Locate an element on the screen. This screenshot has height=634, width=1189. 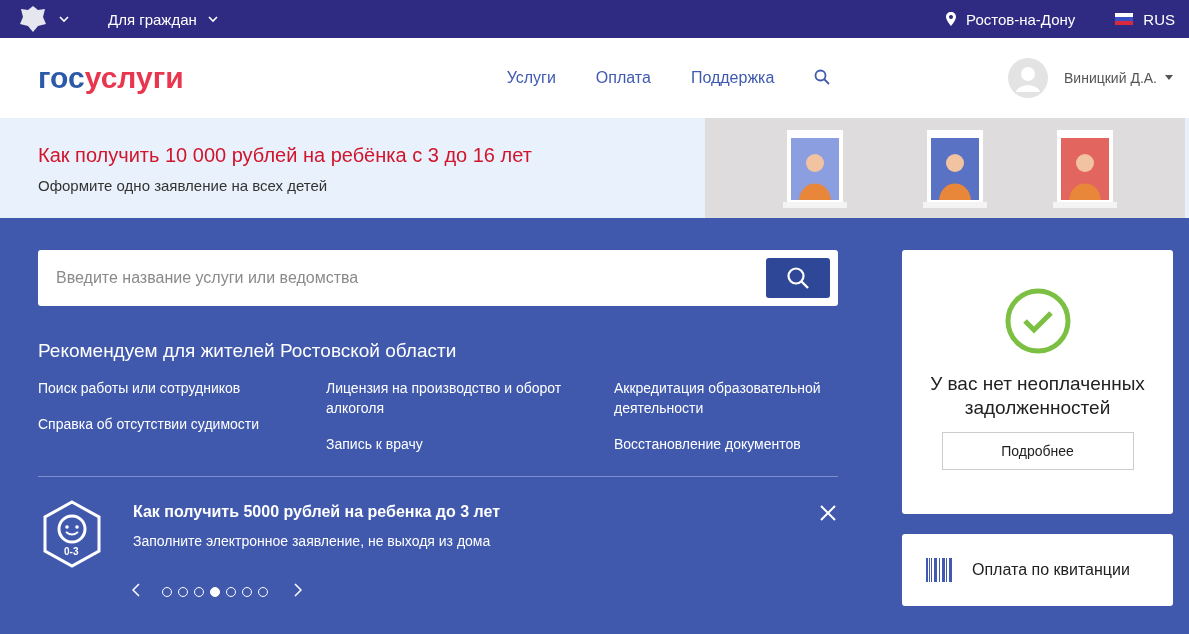
avatar-icon is located at coordinates (1028, 78).